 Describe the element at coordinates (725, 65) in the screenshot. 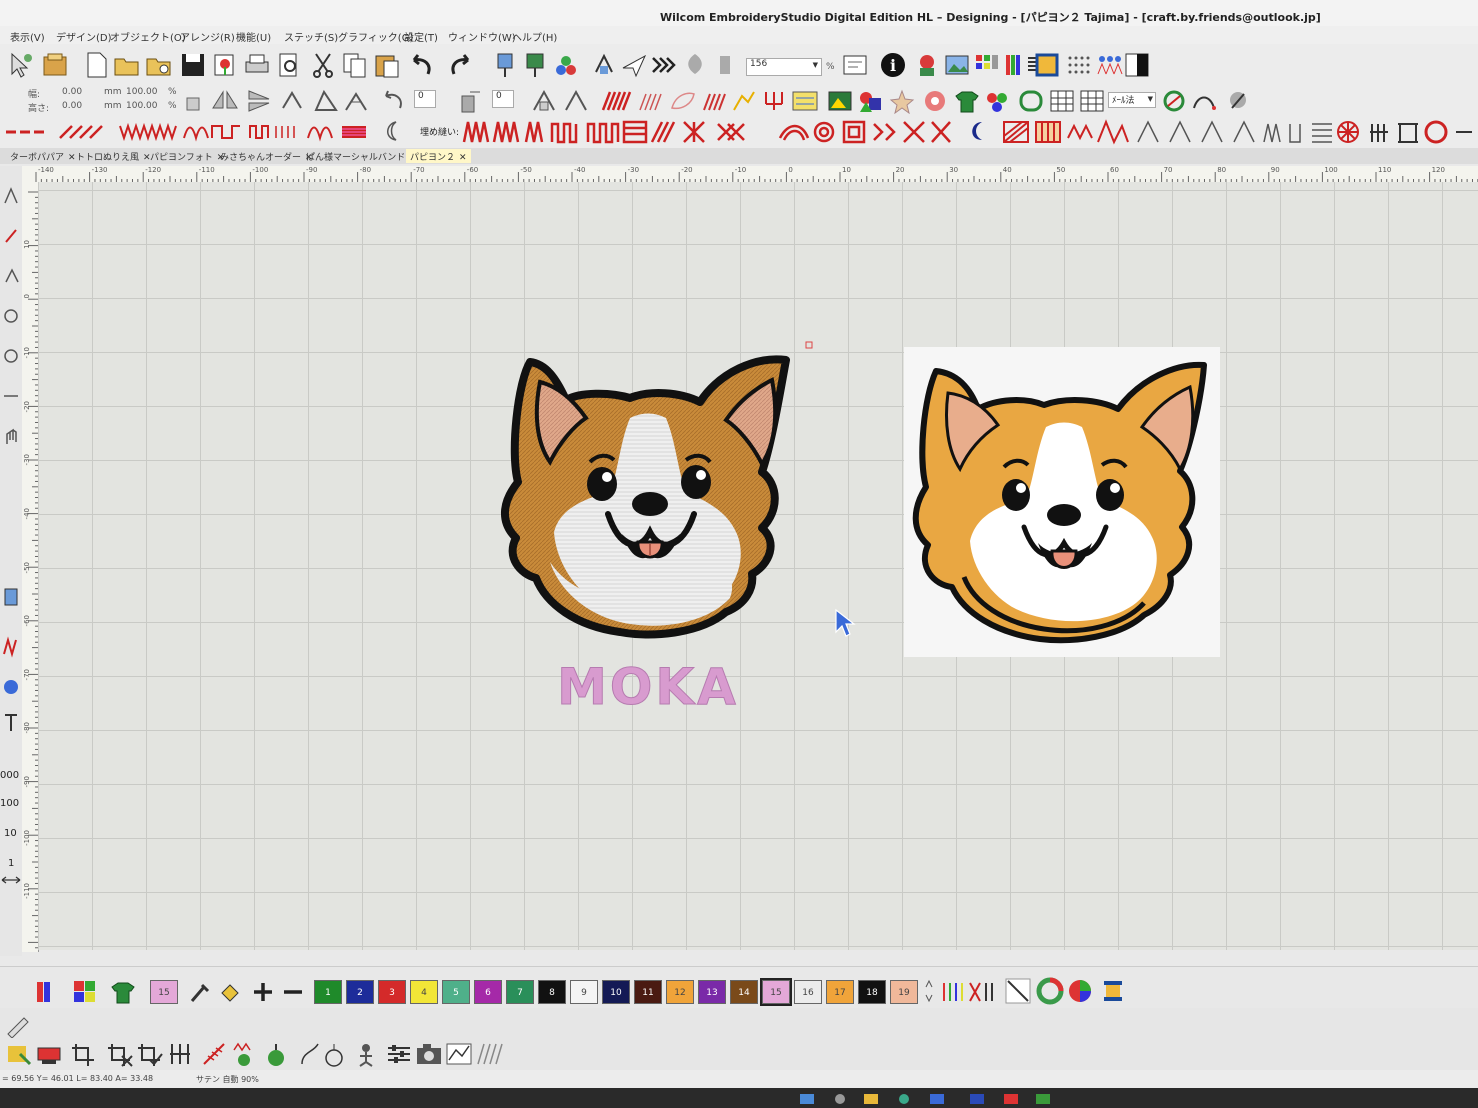

I see `trim-icon` at that location.